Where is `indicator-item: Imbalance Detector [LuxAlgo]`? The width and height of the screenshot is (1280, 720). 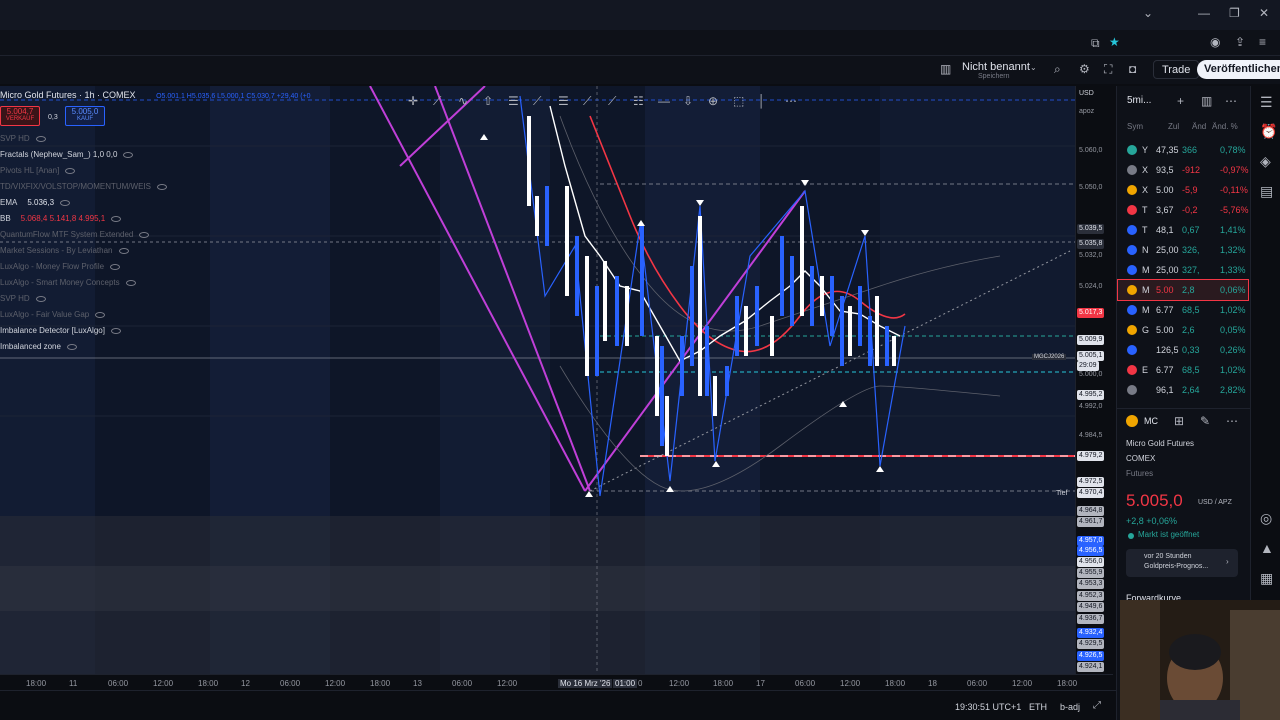
indicator-item: Imbalance Detector [LuxAlgo] is located at coordinates (60, 330).